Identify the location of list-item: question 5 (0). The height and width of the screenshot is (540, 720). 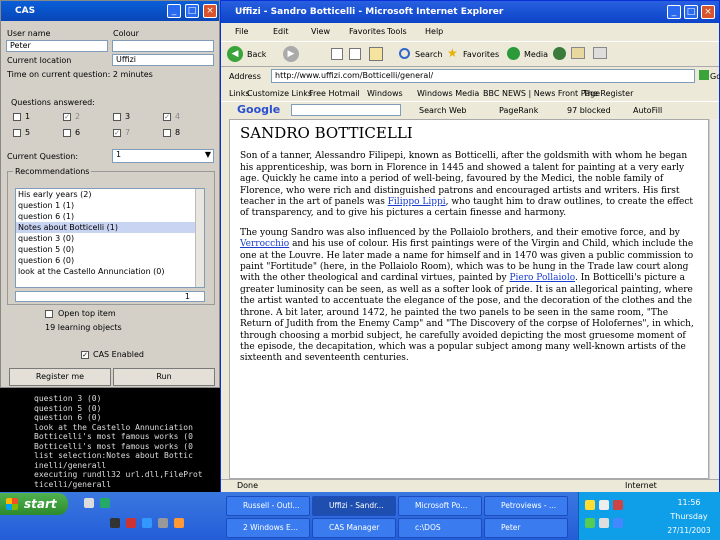
(110, 249).